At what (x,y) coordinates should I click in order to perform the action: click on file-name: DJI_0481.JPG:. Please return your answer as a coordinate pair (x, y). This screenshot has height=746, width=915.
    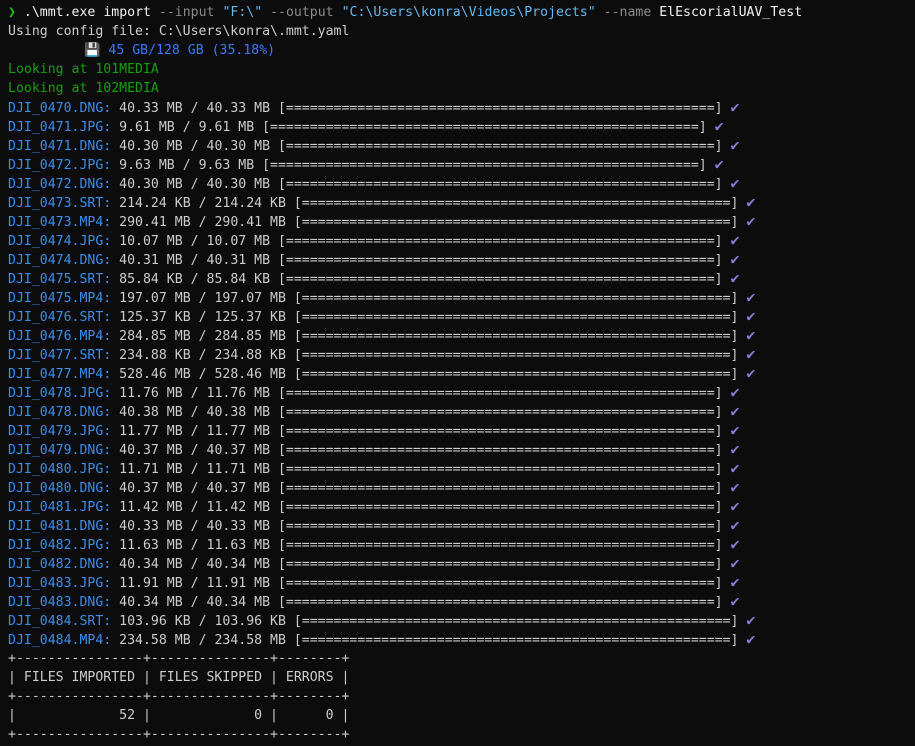
    Looking at the image, I should click on (60, 507).